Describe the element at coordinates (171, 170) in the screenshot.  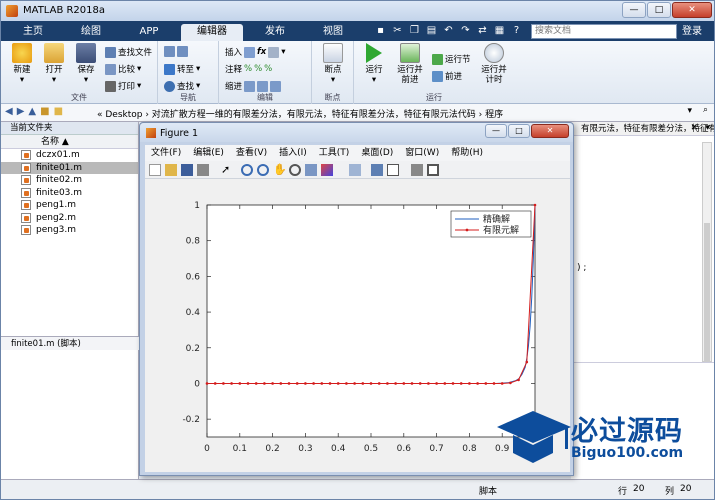
I see `open-file-icon` at that location.